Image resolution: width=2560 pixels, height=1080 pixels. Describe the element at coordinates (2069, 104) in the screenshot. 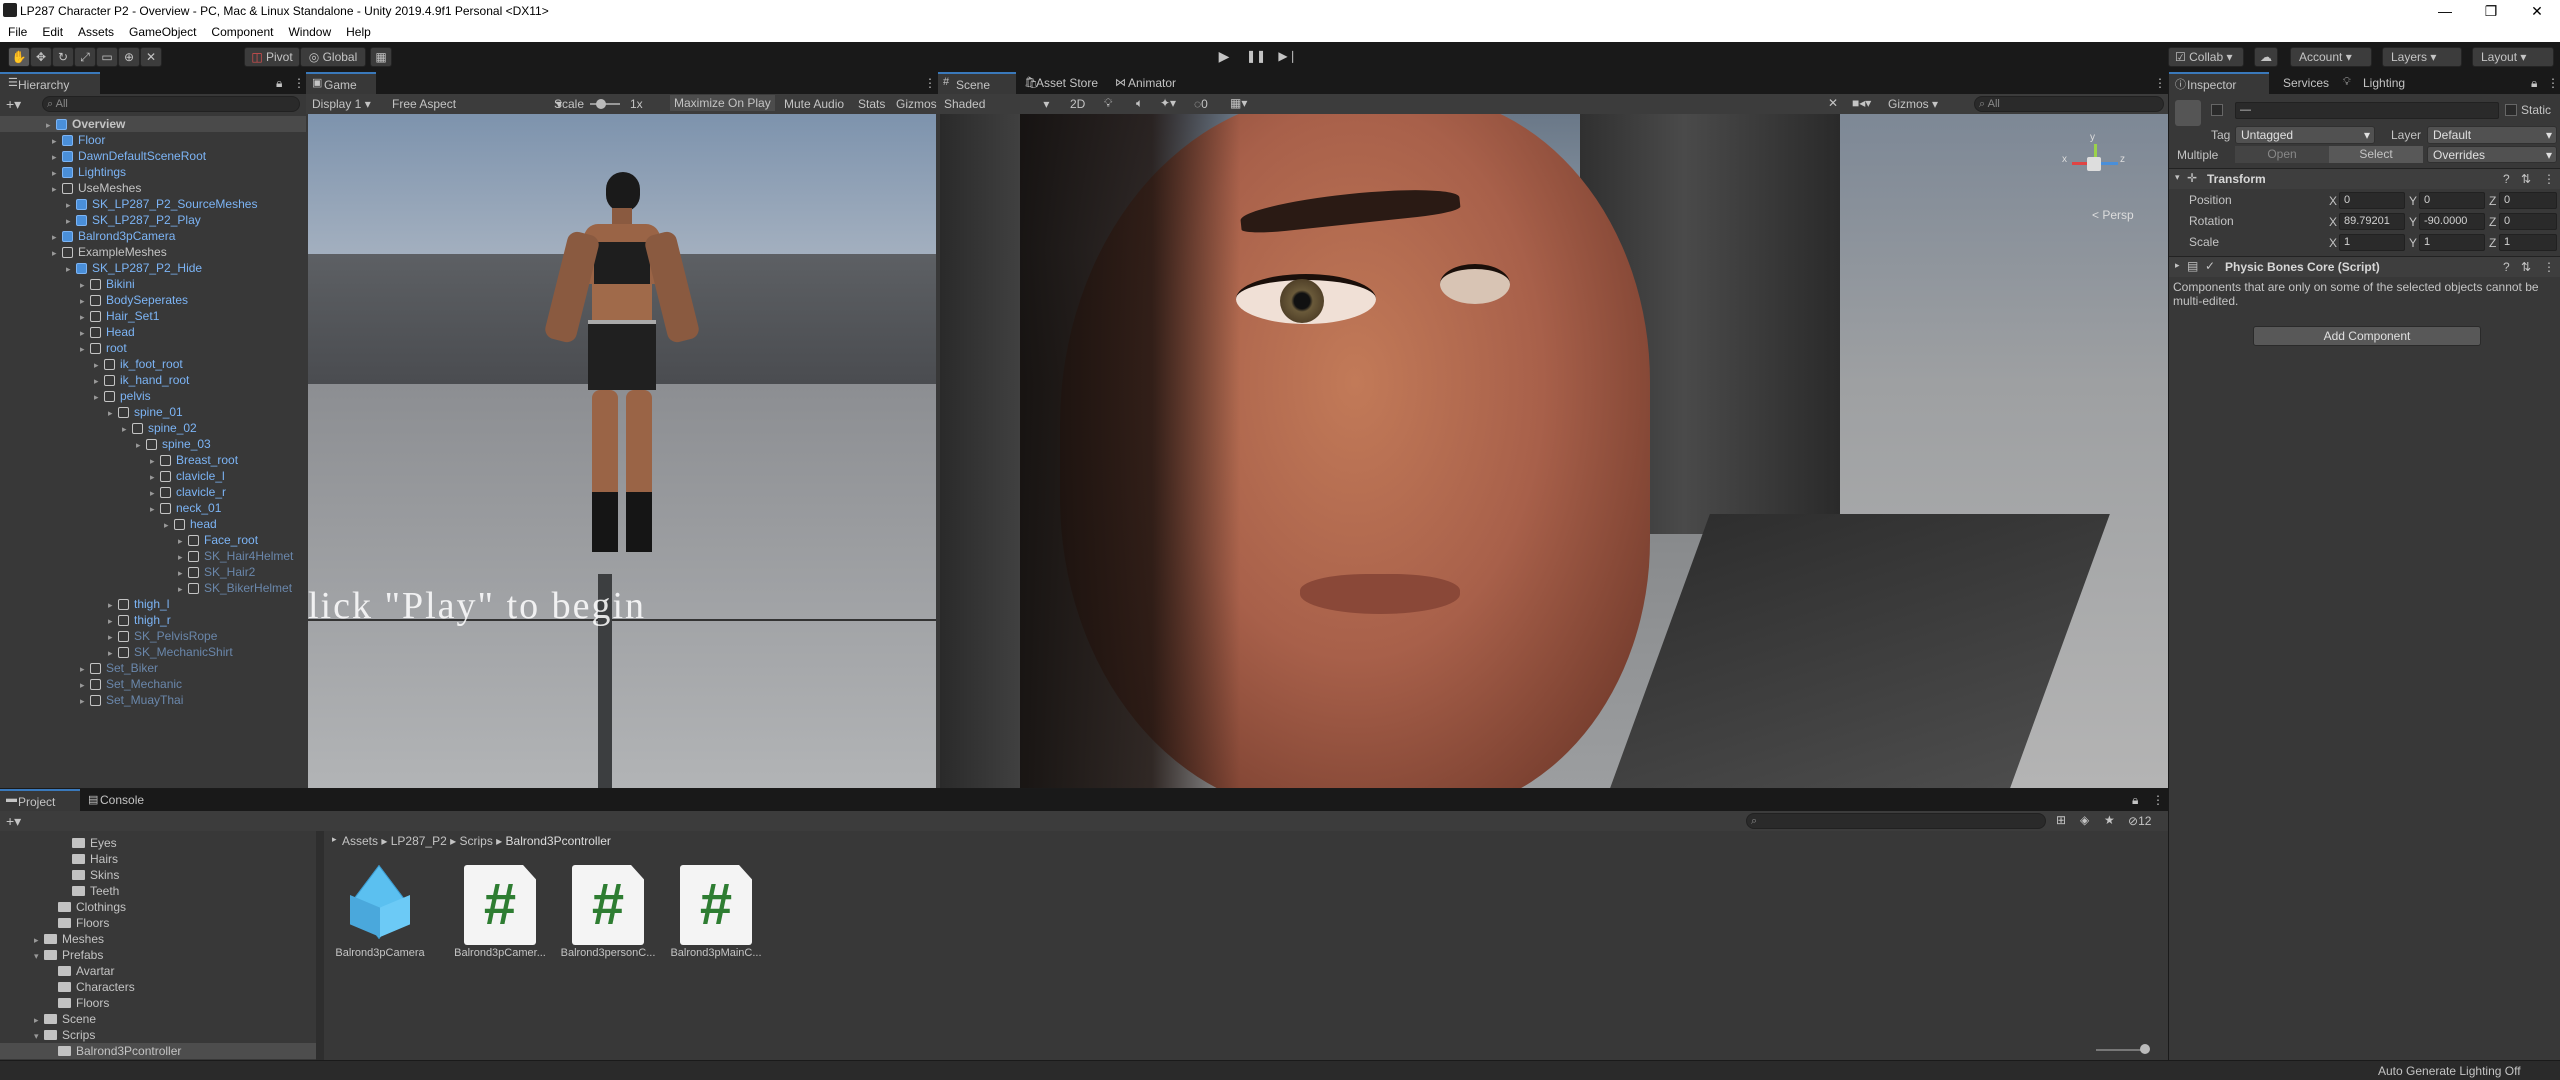

I see `scene-search-input: ⌕ All` at that location.